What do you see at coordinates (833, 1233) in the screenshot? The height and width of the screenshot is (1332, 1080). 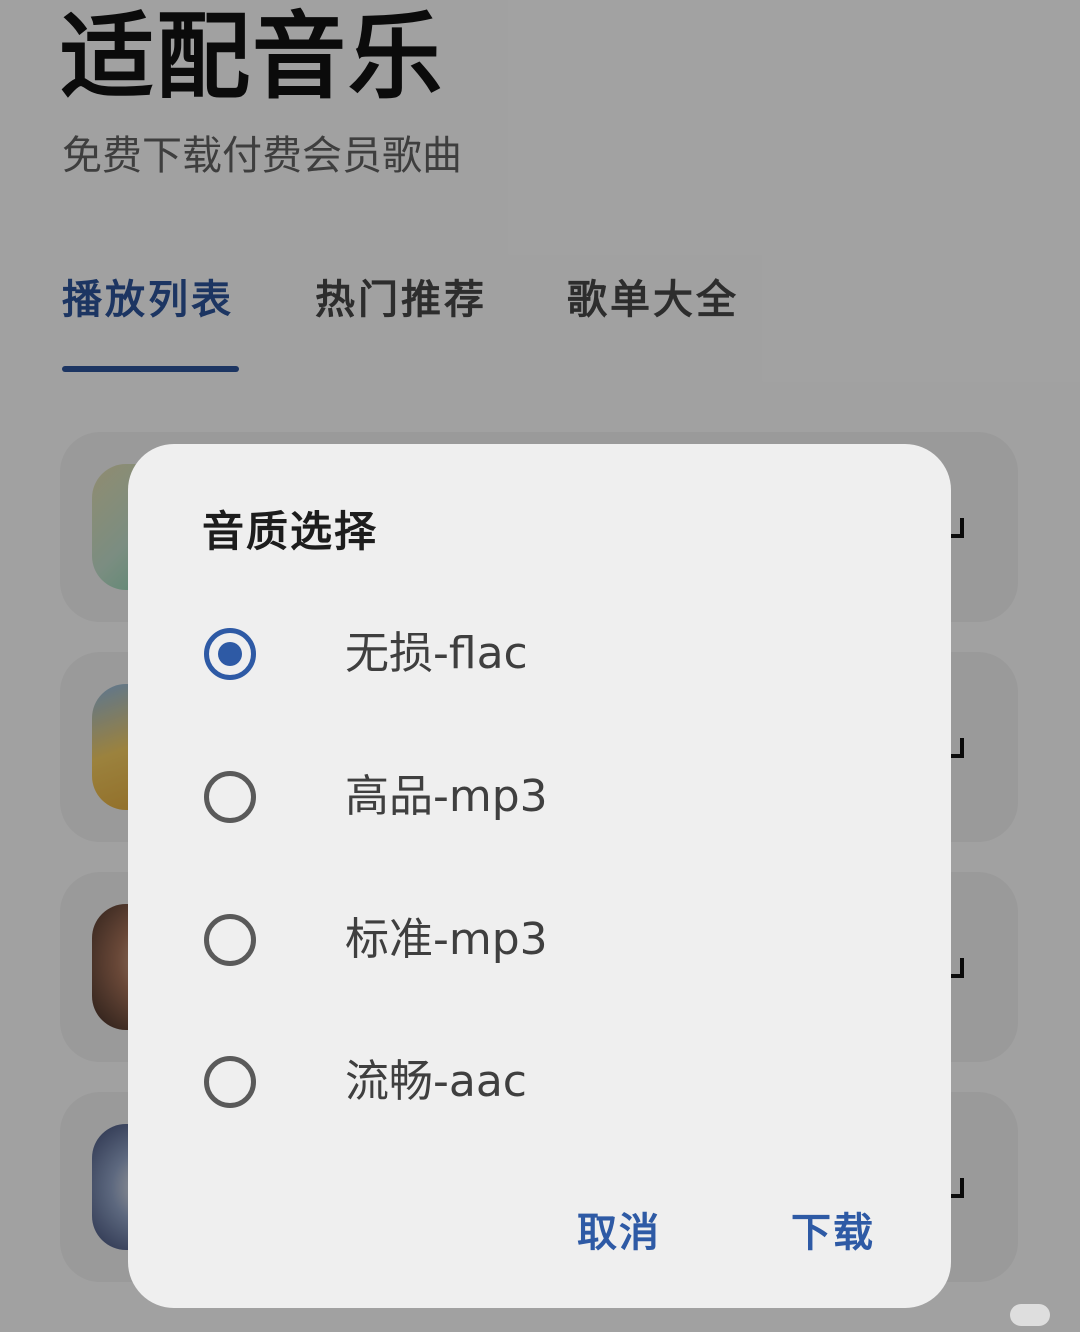 I see `download-button: 下载` at bounding box center [833, 1233].